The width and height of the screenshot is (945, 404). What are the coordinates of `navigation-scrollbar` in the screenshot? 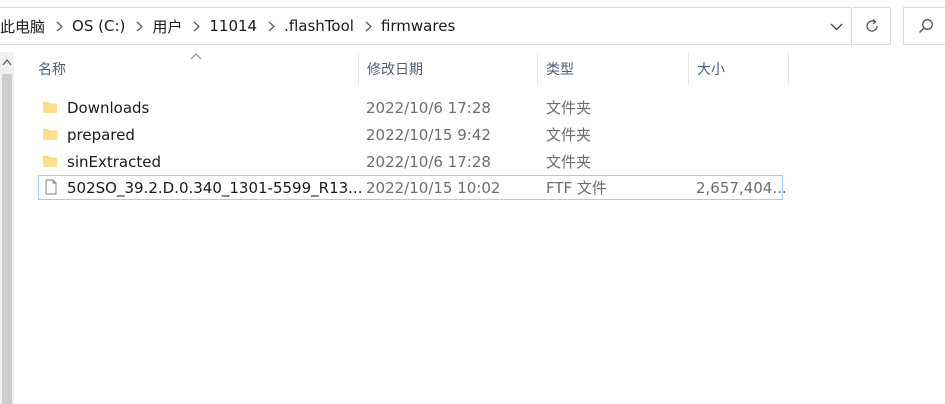 It's located at (7, 228).